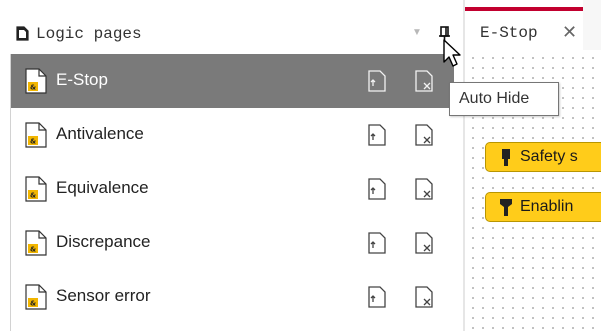 The image size is (601, 331). Describe the element at coordinates (569, 32) in the screenshot. I see `close-icon: ✕` at that location.